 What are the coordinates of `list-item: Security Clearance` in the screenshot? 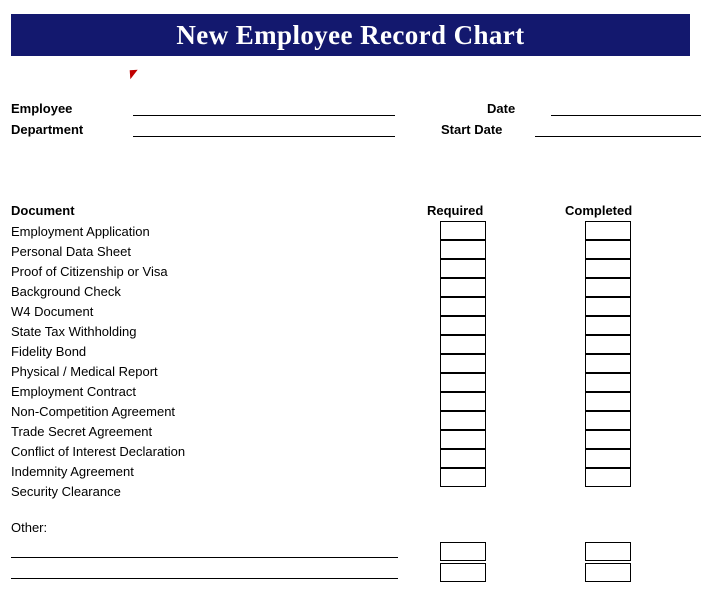 It's located at (66, 491).